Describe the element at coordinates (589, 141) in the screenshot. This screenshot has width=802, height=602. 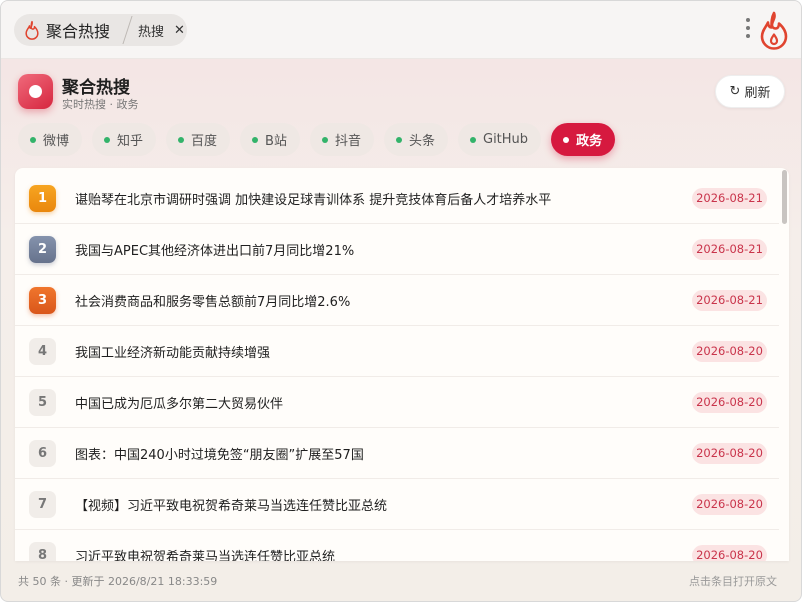
I see `chip-label: 政务` at that location.